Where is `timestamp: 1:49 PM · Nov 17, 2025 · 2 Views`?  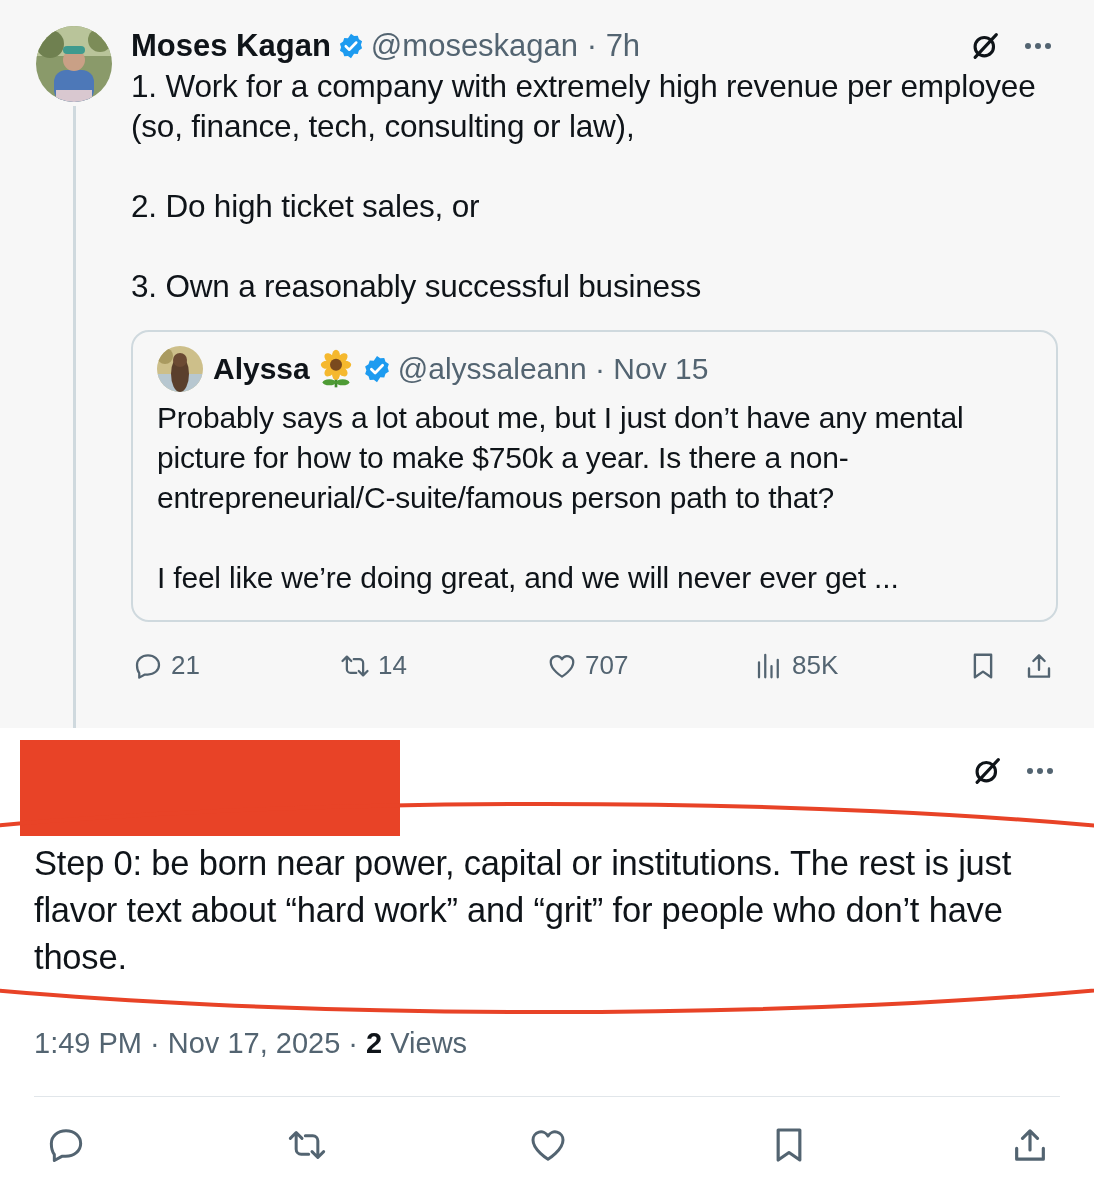
timestamp: 1:49 PM · Nov 17, 2025 · 2 Views is located at coordinates (251, 1043).